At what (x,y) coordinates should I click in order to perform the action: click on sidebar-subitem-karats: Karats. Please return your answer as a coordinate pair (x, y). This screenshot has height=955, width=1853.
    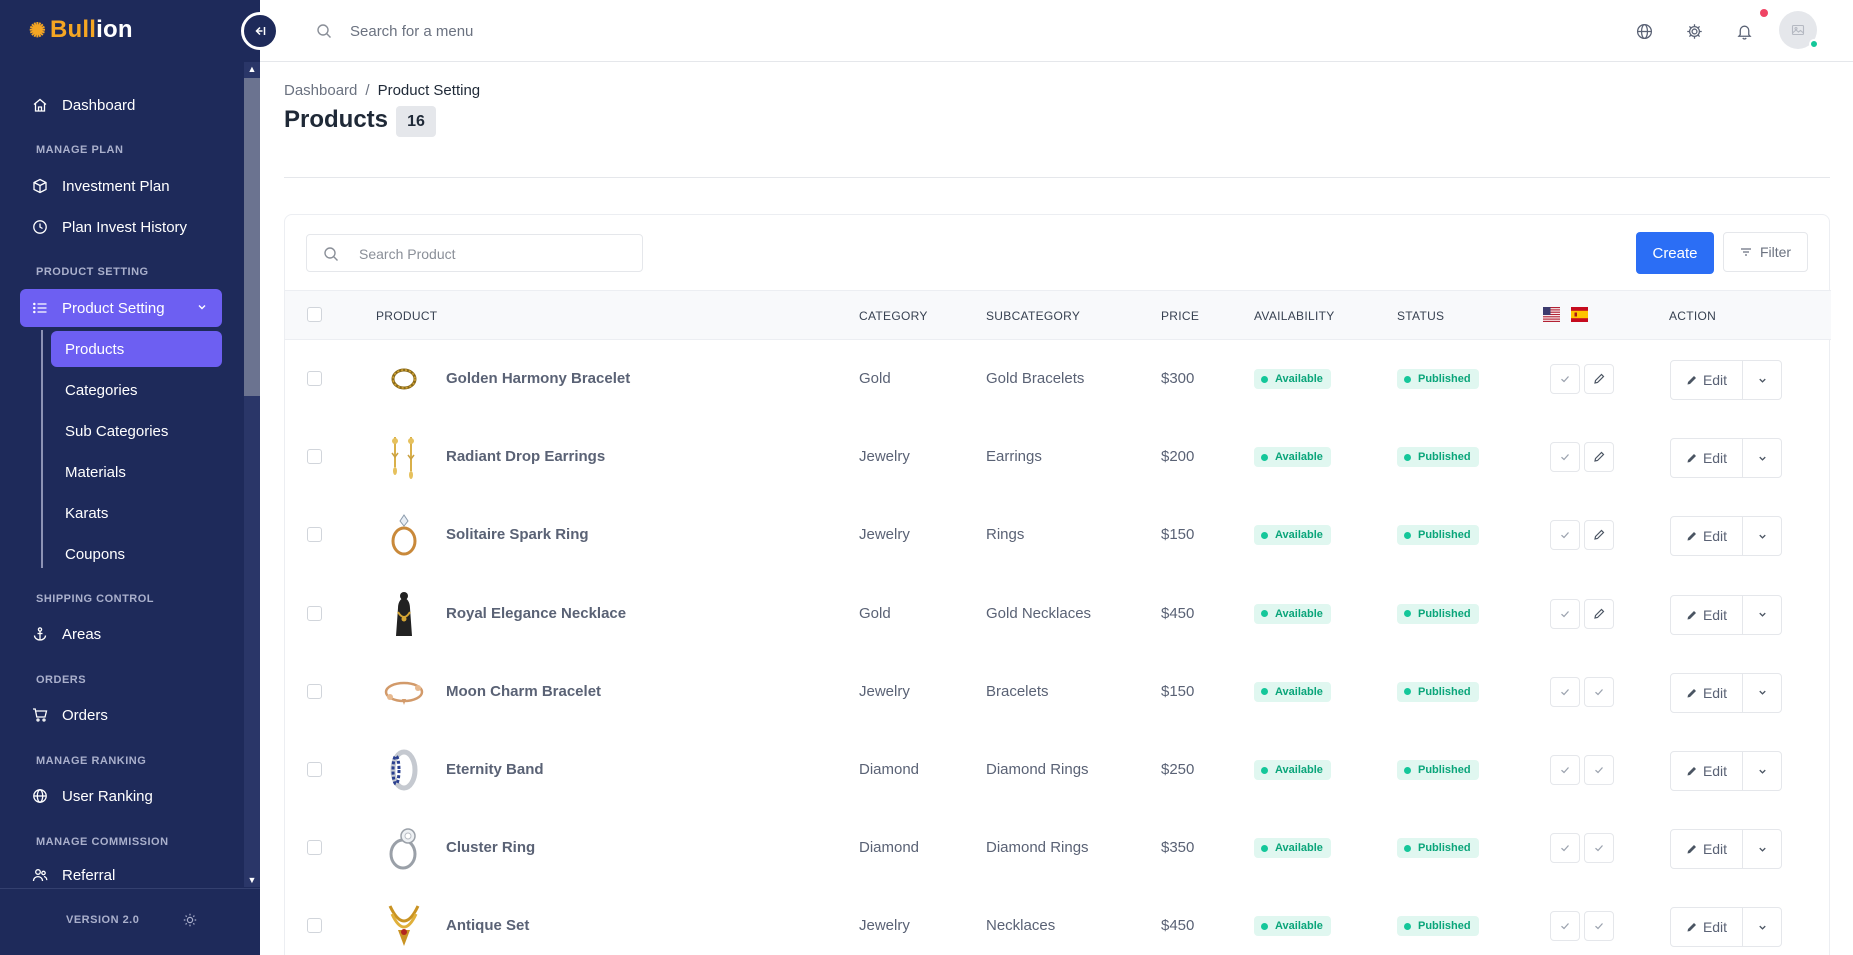
    Looking at the image, I should click on (136, 513).